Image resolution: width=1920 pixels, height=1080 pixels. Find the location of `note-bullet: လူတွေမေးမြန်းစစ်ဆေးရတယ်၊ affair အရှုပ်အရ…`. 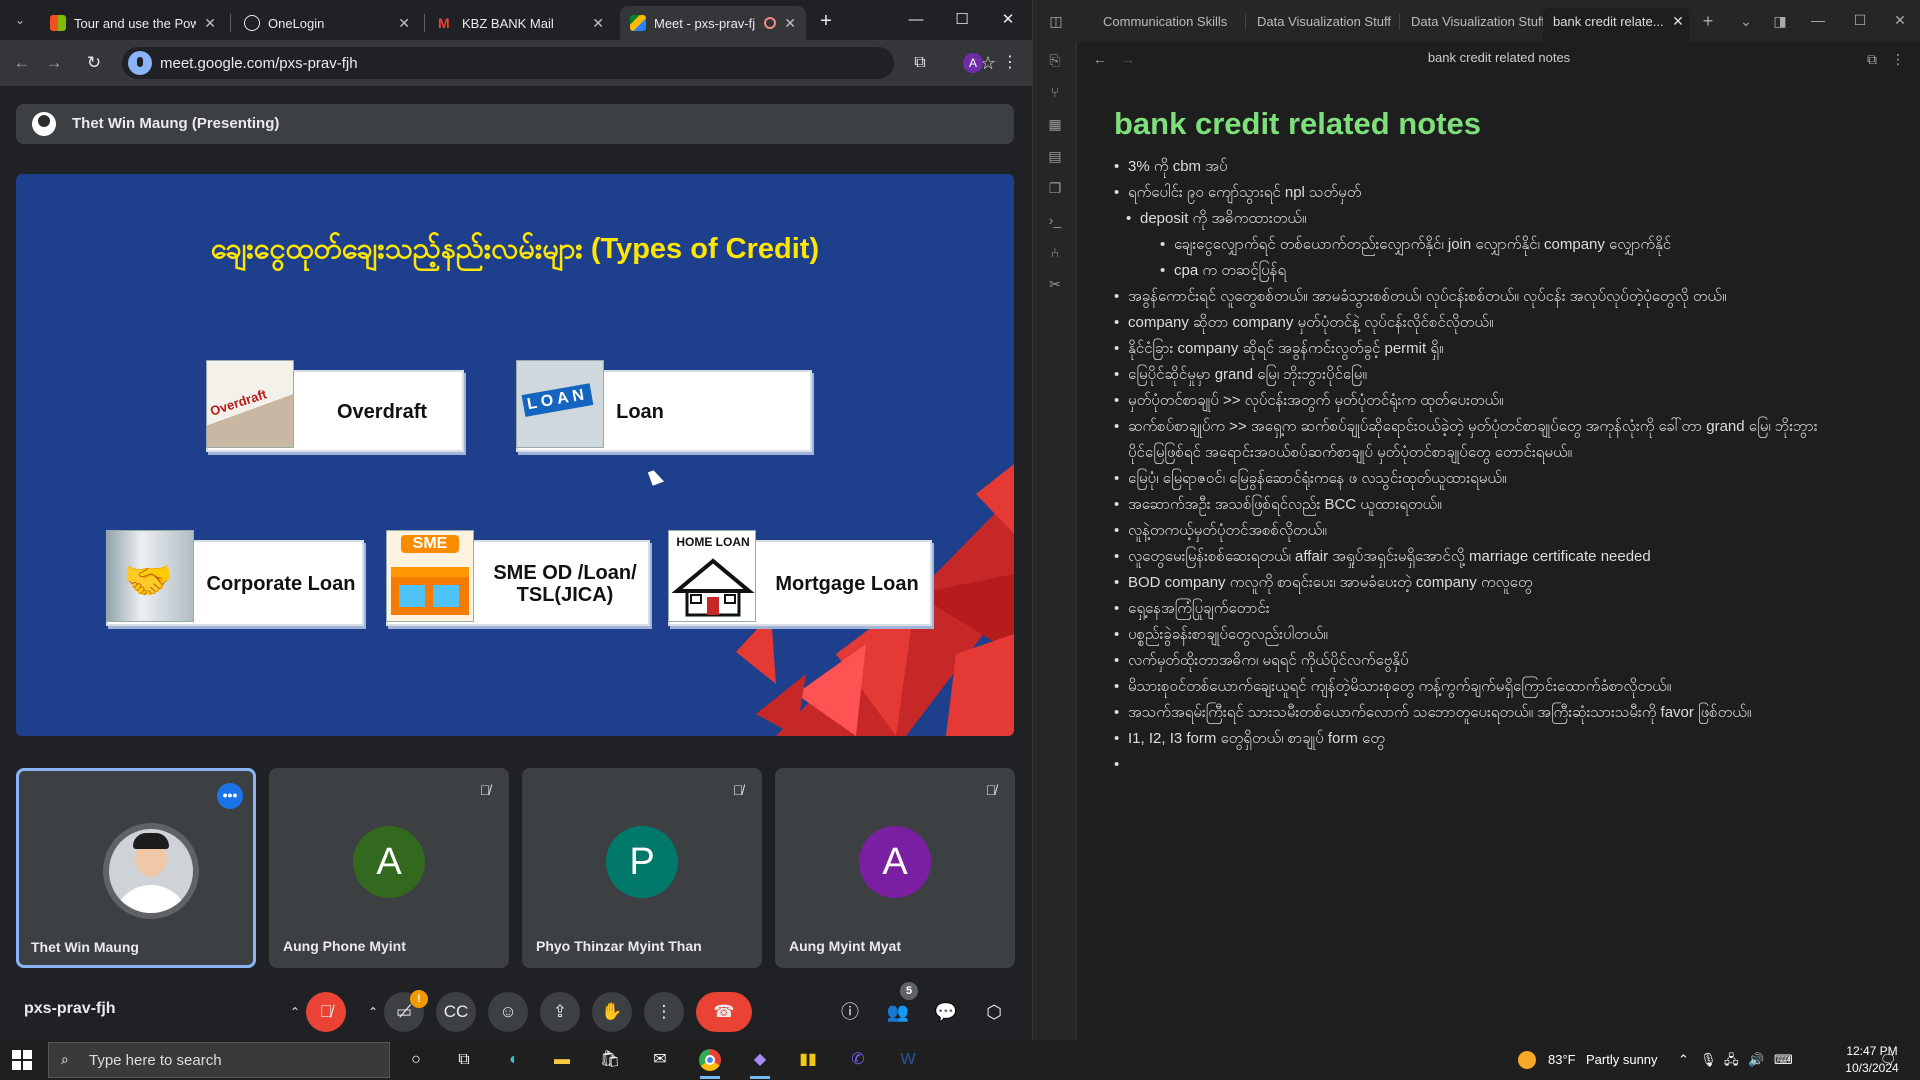

note-bullet: လူတွေမေးမြန်းစစ်ဆေးရတယ်၊ affair အရှုပ်အရ… is located at coordinates (1474, 557).